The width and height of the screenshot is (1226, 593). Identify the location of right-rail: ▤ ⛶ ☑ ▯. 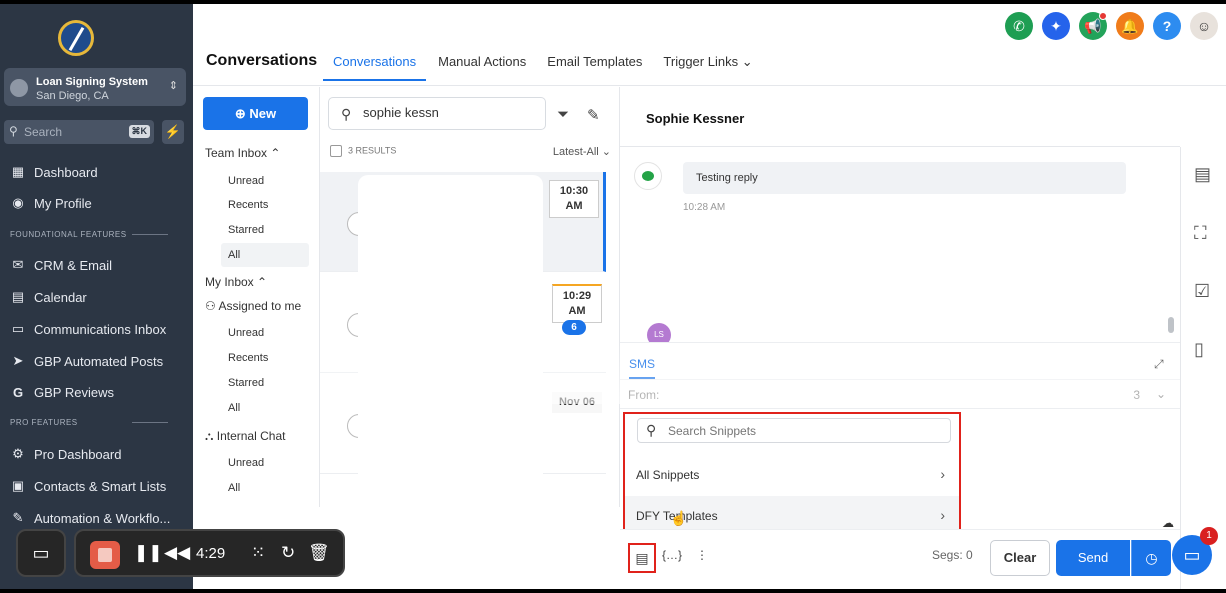
(1203, 368).